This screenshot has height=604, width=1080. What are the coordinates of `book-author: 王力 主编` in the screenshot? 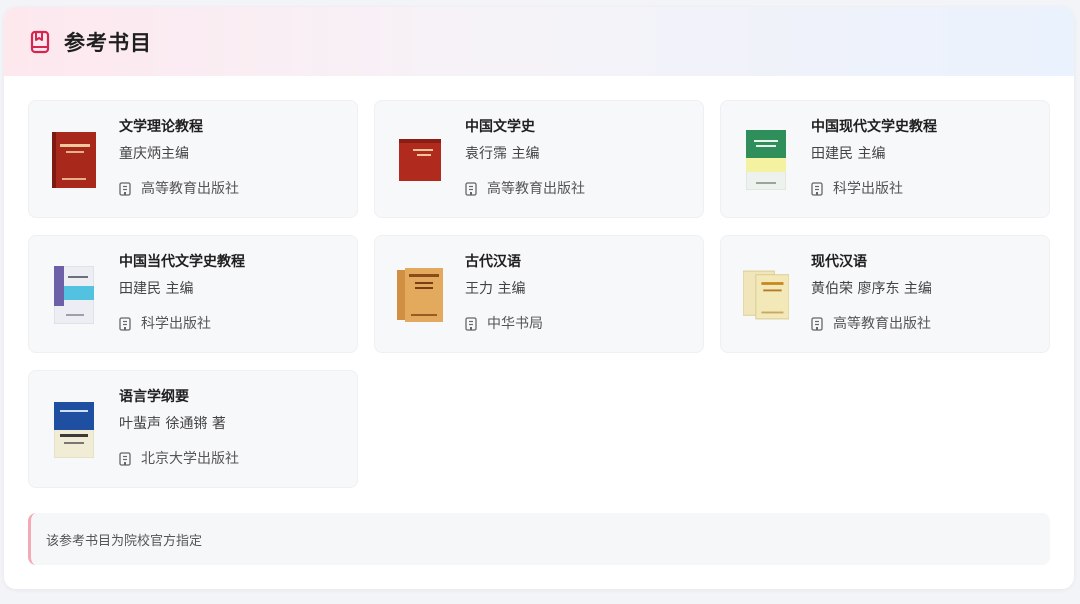 It's located at (495, 289).